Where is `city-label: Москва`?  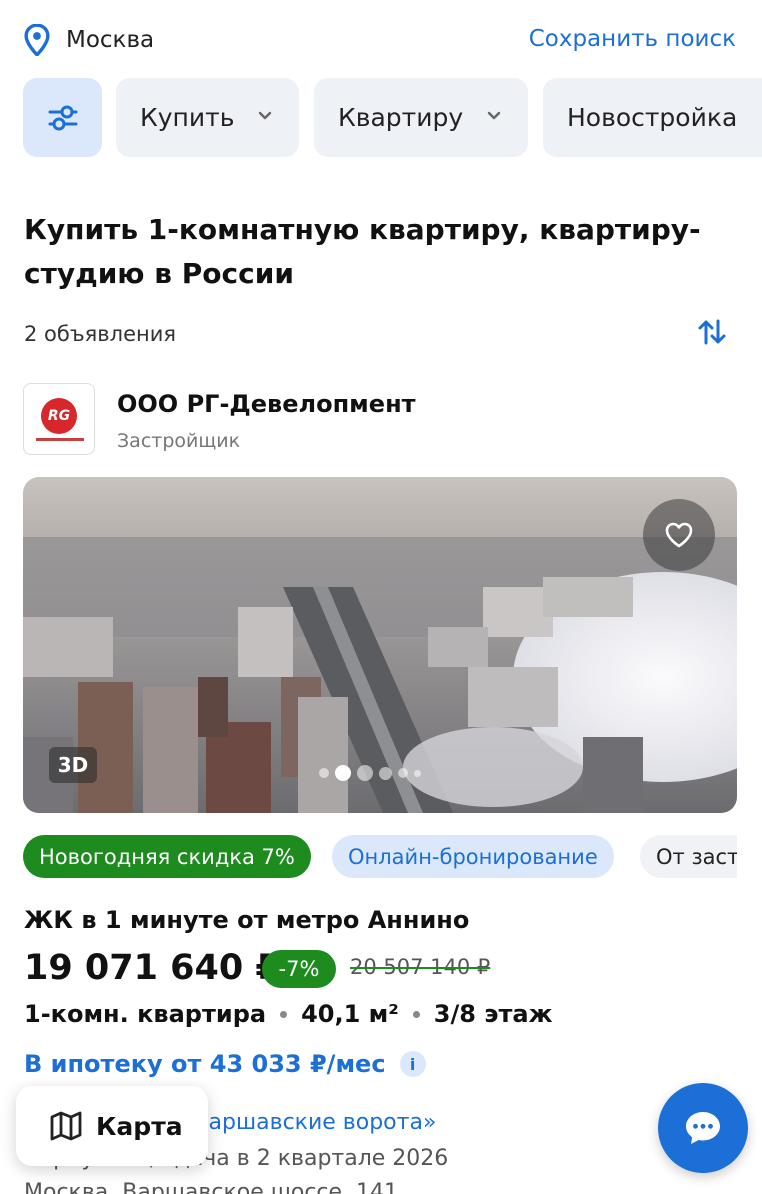
city-label: Москва is located at coordinates (110, 40).